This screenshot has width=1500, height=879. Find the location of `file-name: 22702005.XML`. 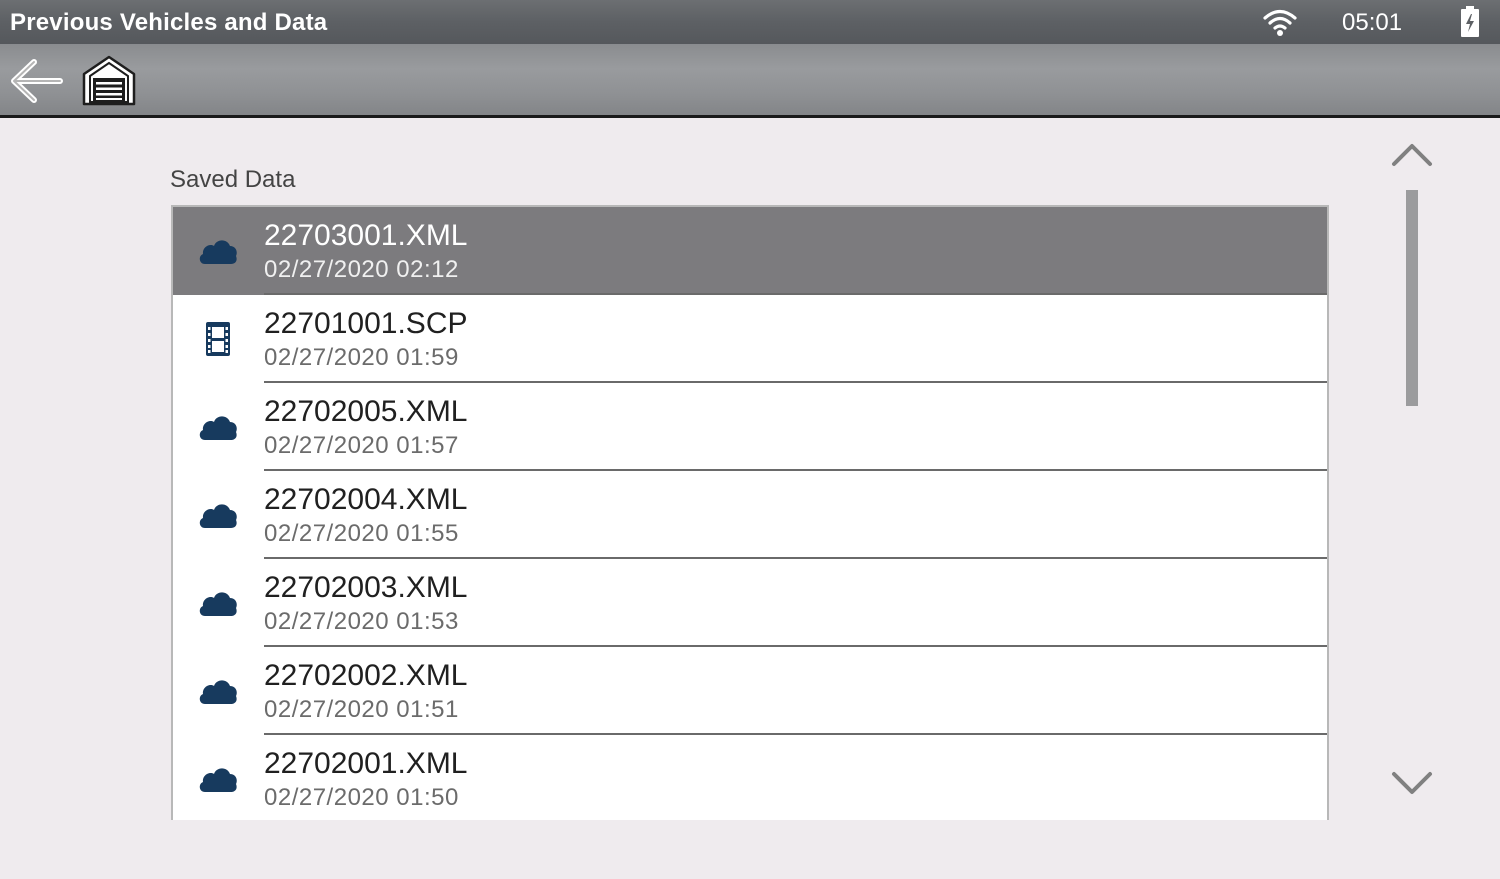

file-name: 22702005.XML is located at coordinates (366, 411).